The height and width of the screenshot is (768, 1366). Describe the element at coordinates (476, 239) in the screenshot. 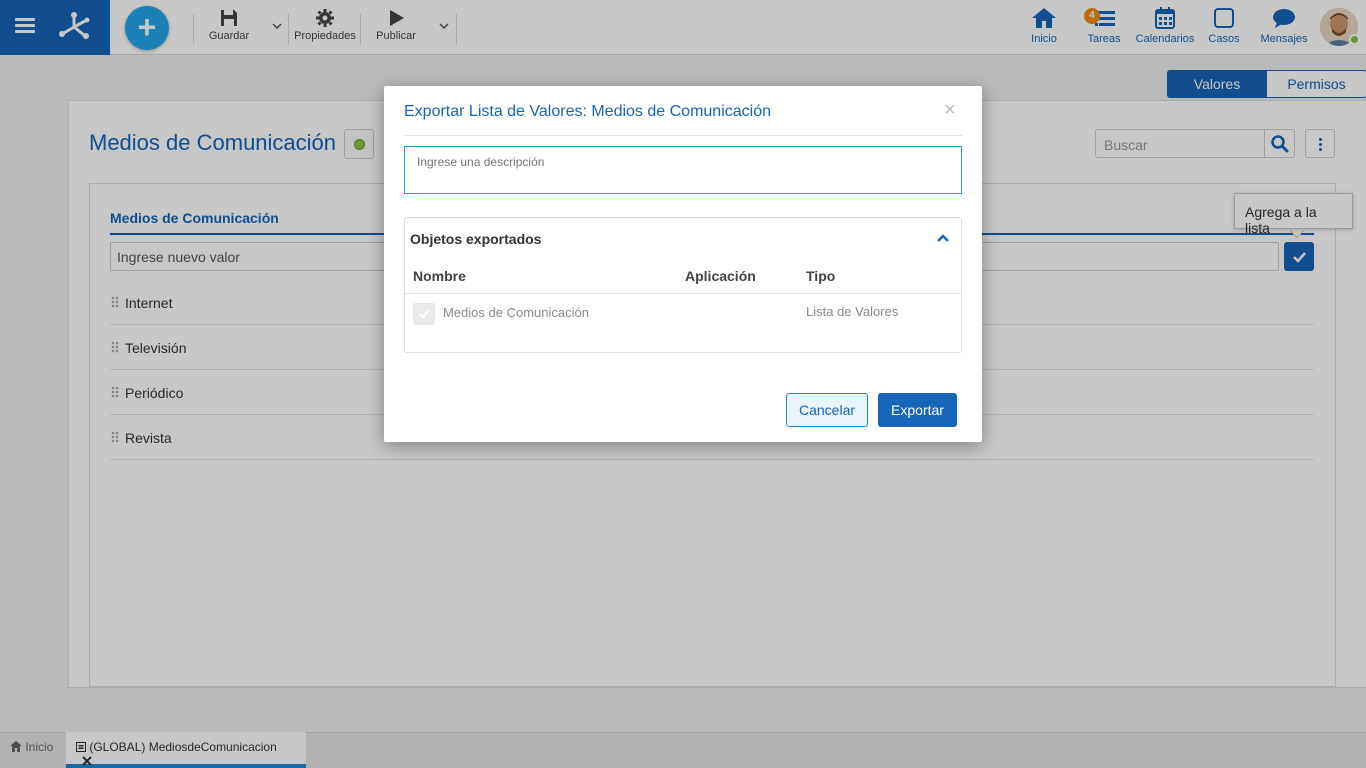

I see `exported-objects-title: Objetos exportados` at that location.